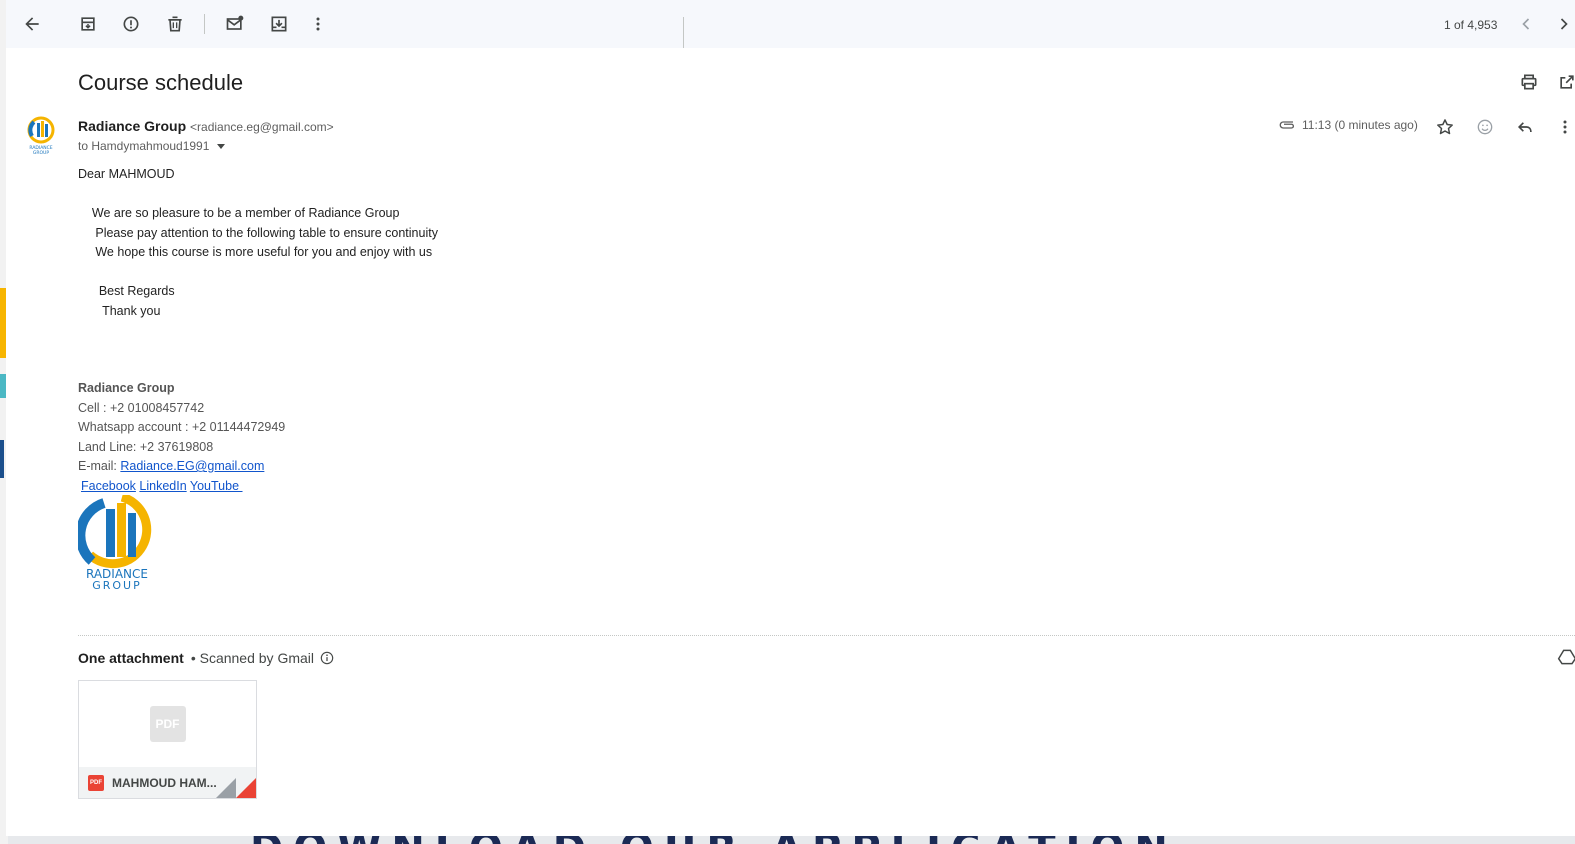  I want to click on newer-button, so click(1526, 24).